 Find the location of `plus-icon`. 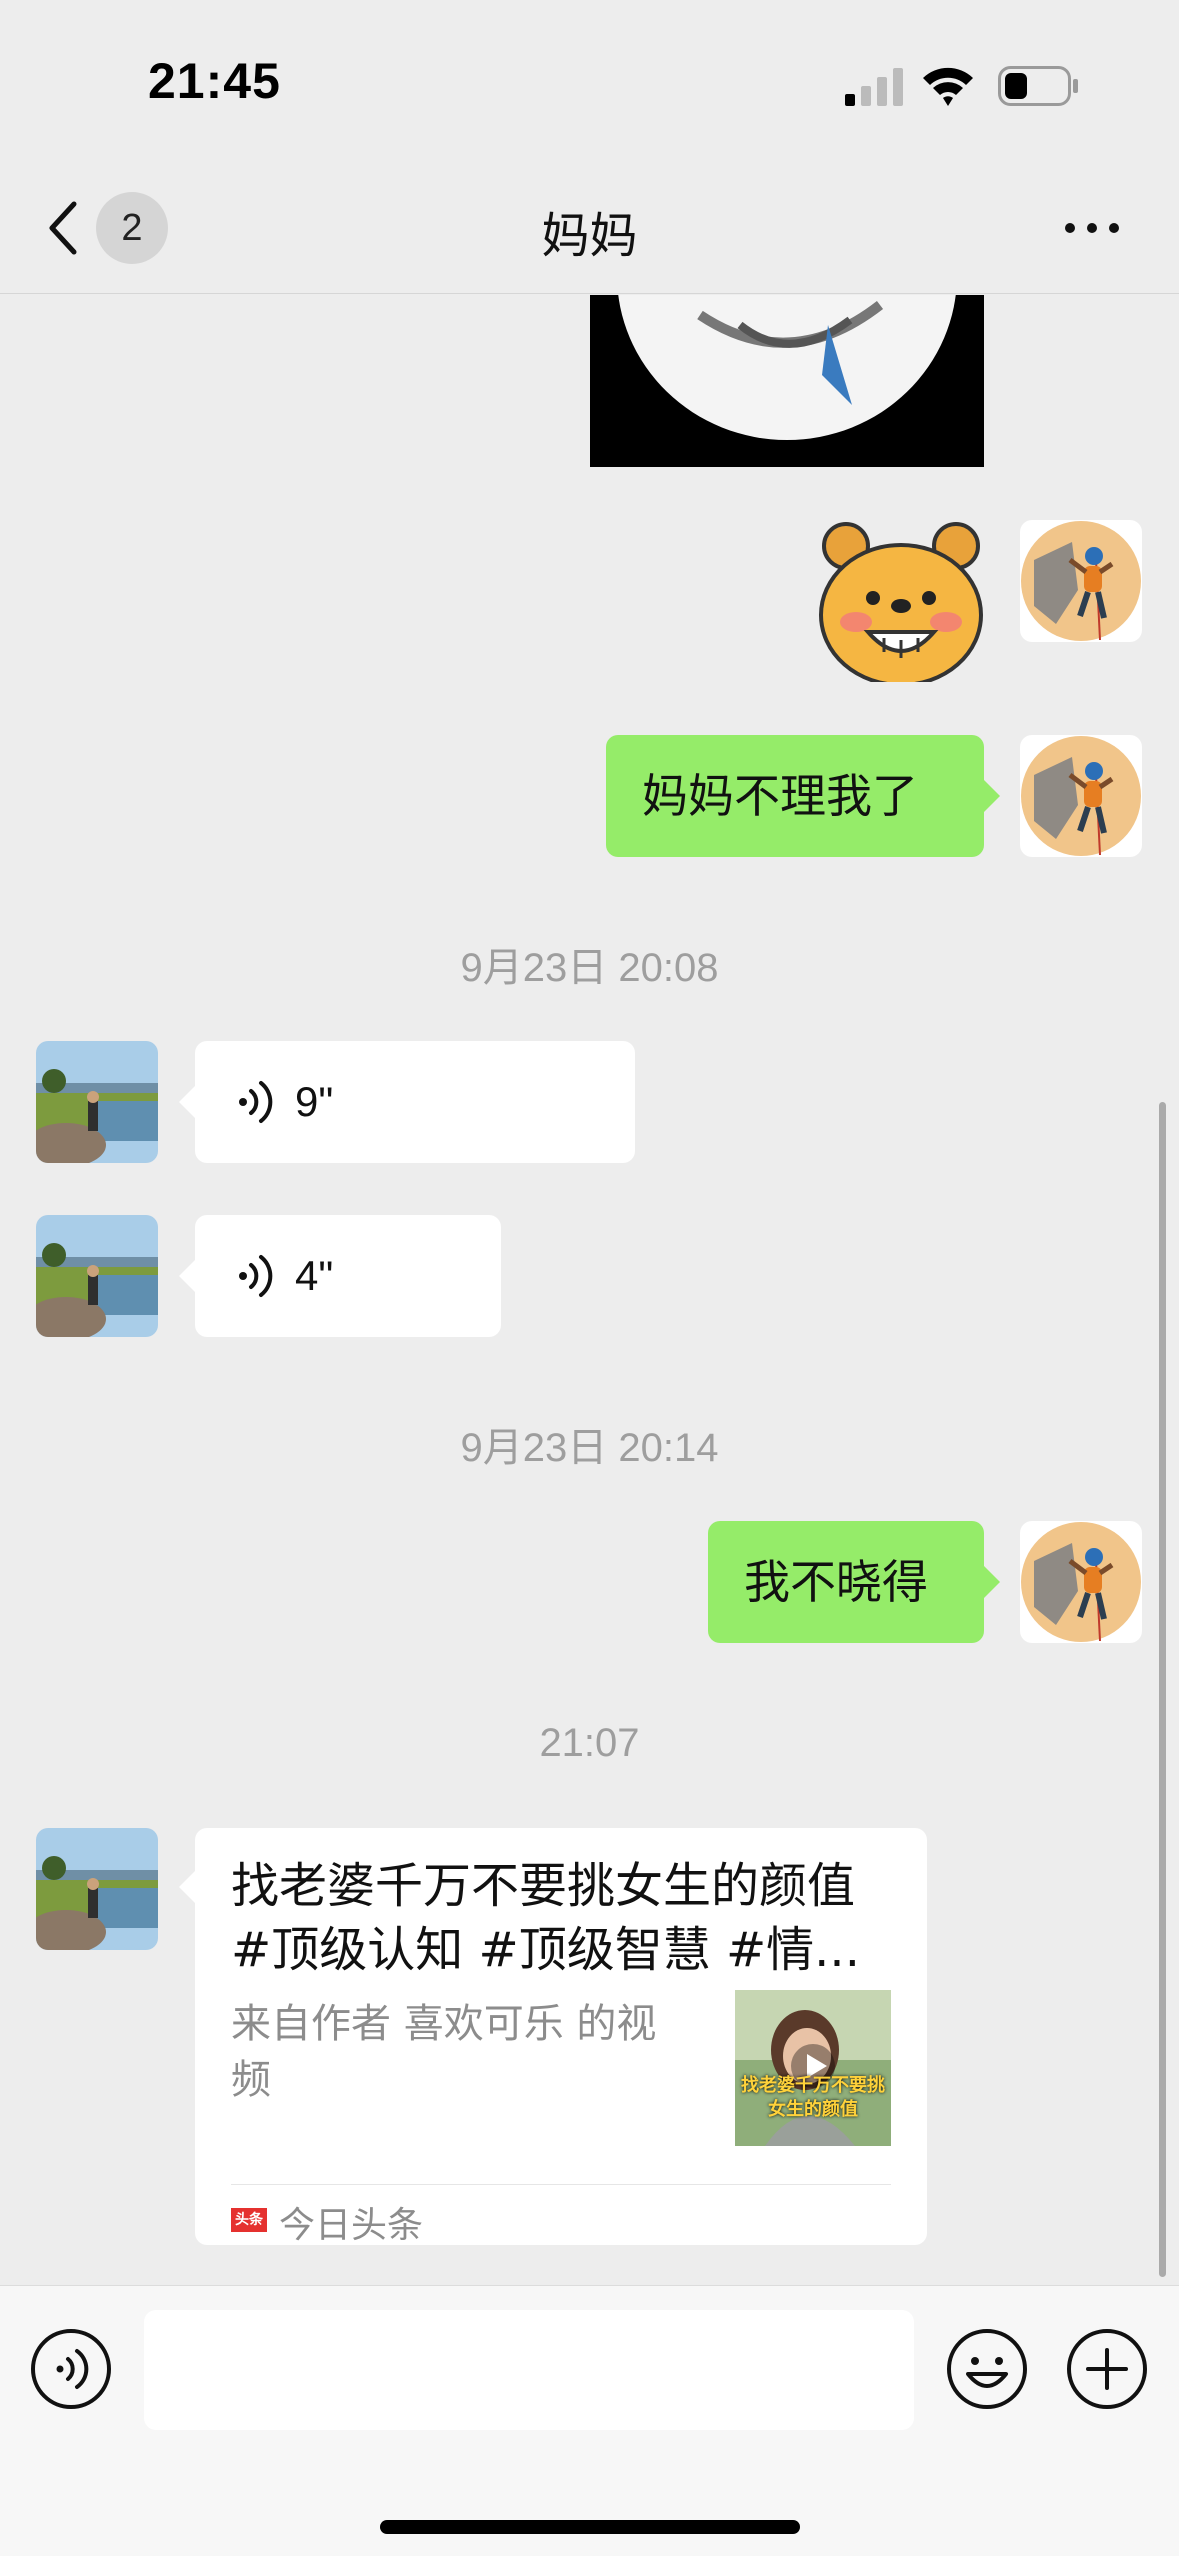

plus-icon is located at coordinates (1107, 2369).